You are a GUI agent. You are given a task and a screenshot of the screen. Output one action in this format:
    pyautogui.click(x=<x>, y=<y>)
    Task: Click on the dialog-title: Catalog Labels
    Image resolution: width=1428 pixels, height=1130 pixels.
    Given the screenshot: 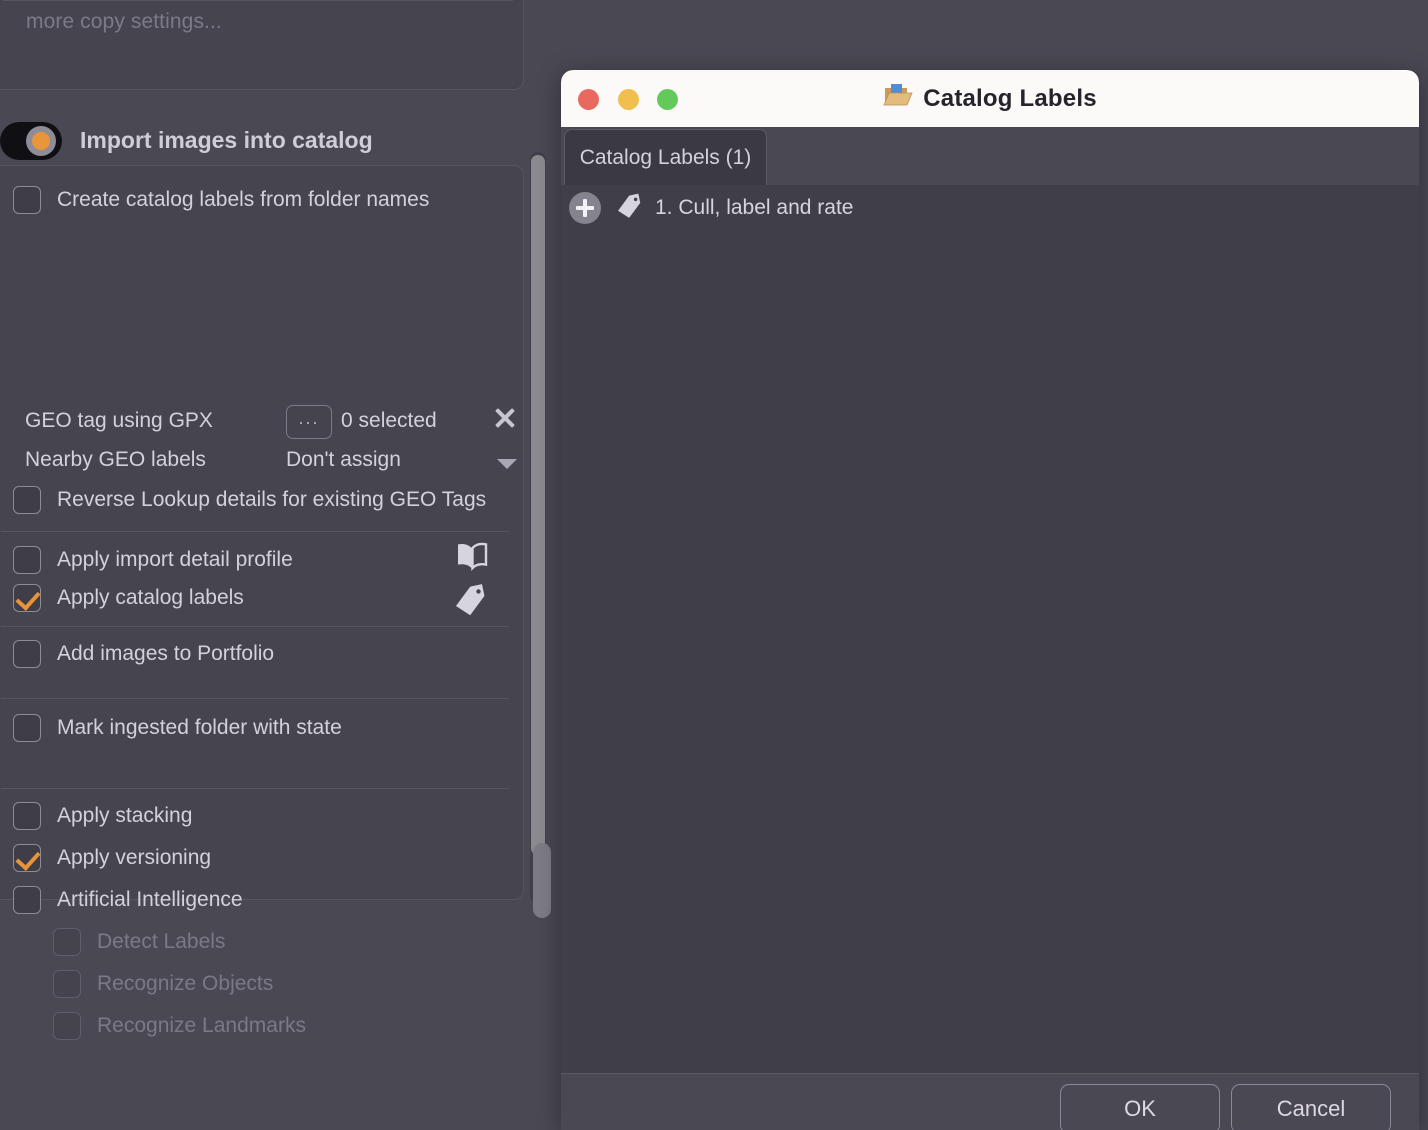 What is the action you would take?
    pyautogui.click(x=1010, y=98)
    